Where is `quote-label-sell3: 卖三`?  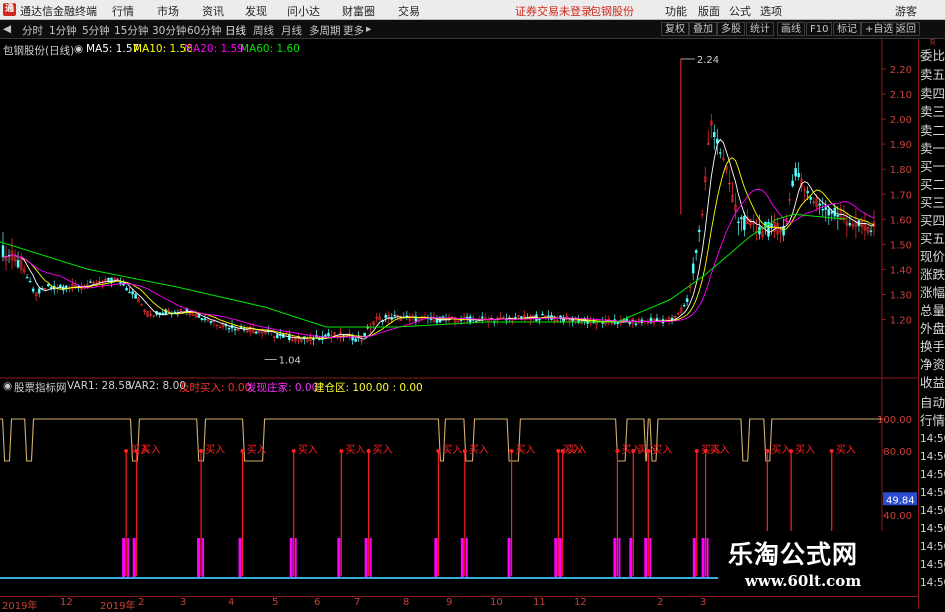
quote-label-sell3: 卖三 is located at coordinates (932, 111).